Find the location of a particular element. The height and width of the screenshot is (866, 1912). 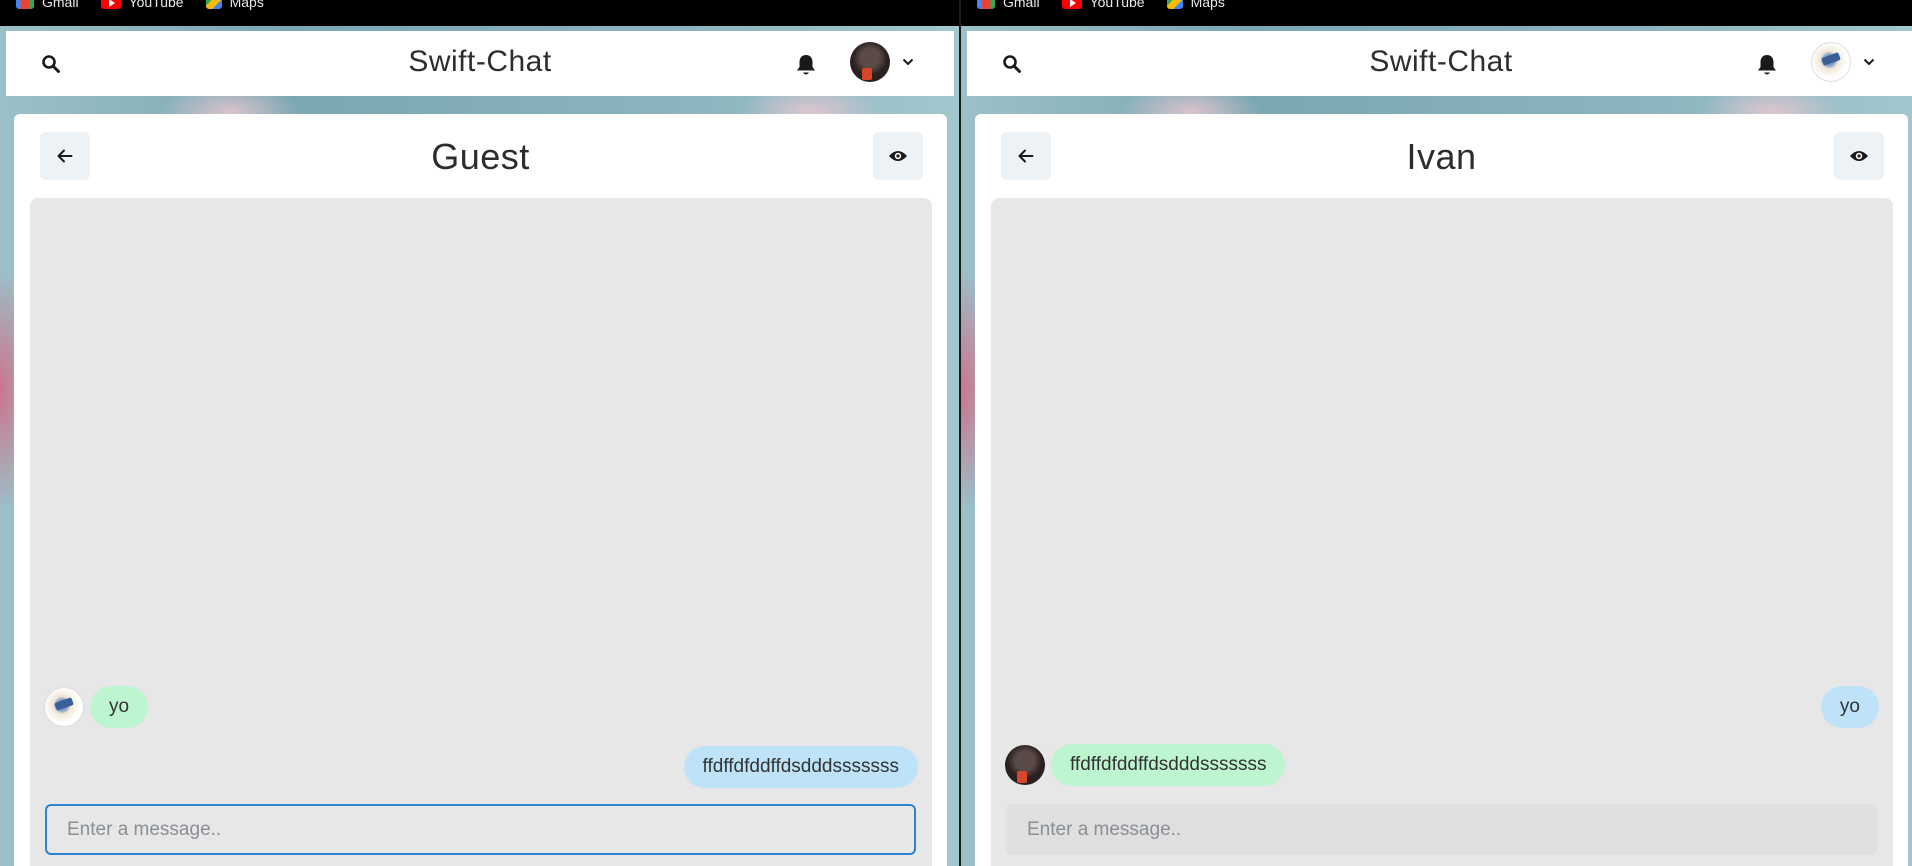

message-row-outgoing: ffdffdfddffdsdddsssssss is located at coordinates (800, 767).